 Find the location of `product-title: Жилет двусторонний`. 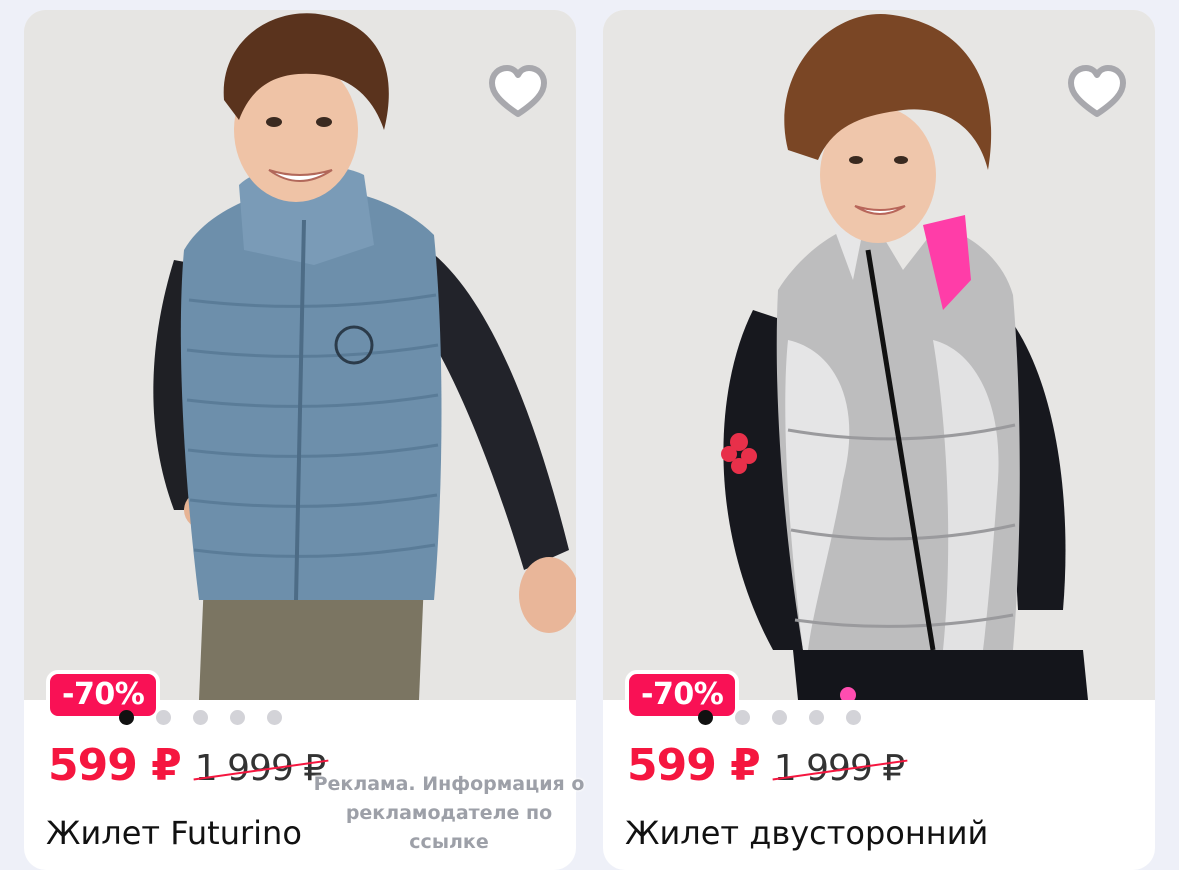

product-title: Жилет двусторонний is located at coordinates (806, 833).